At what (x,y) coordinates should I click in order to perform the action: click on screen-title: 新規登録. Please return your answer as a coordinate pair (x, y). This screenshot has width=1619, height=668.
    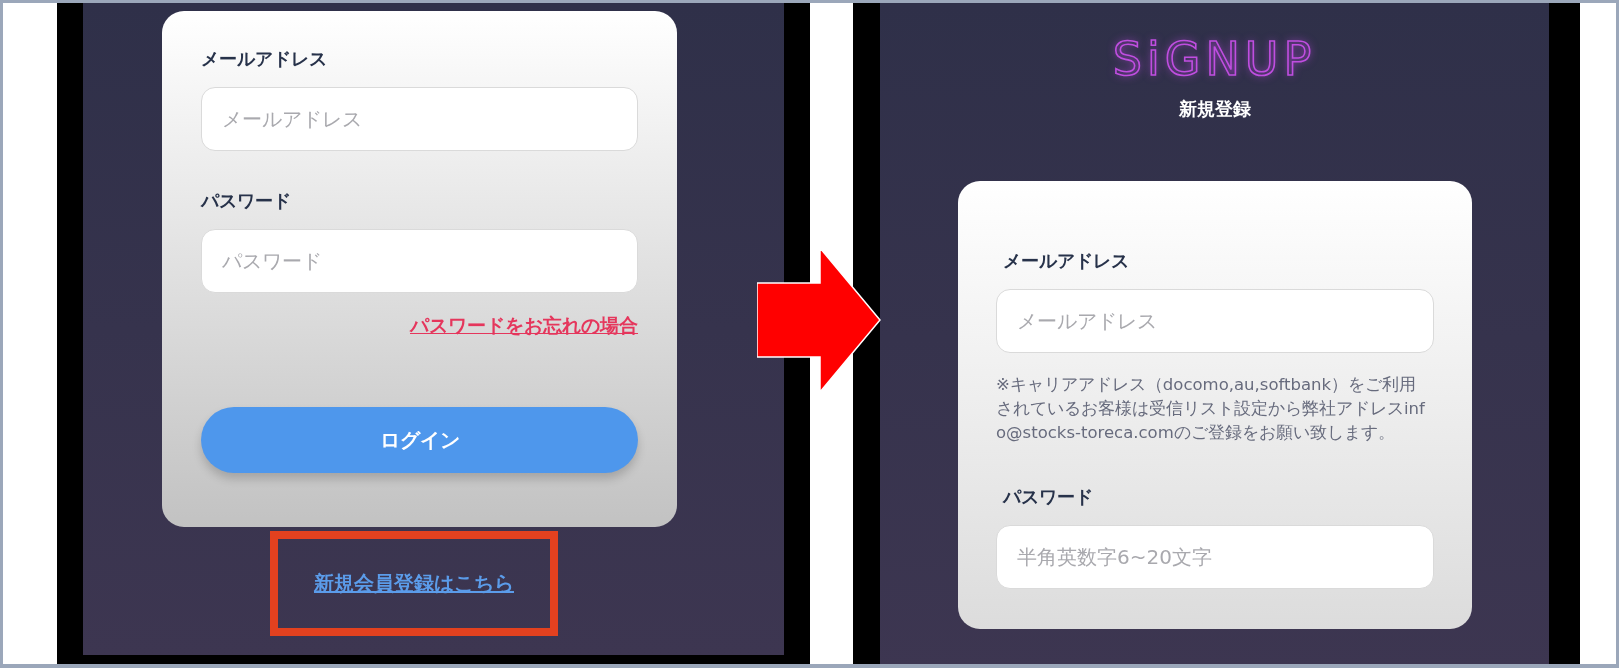
    Looking at the image, I should click on (1214, 109).